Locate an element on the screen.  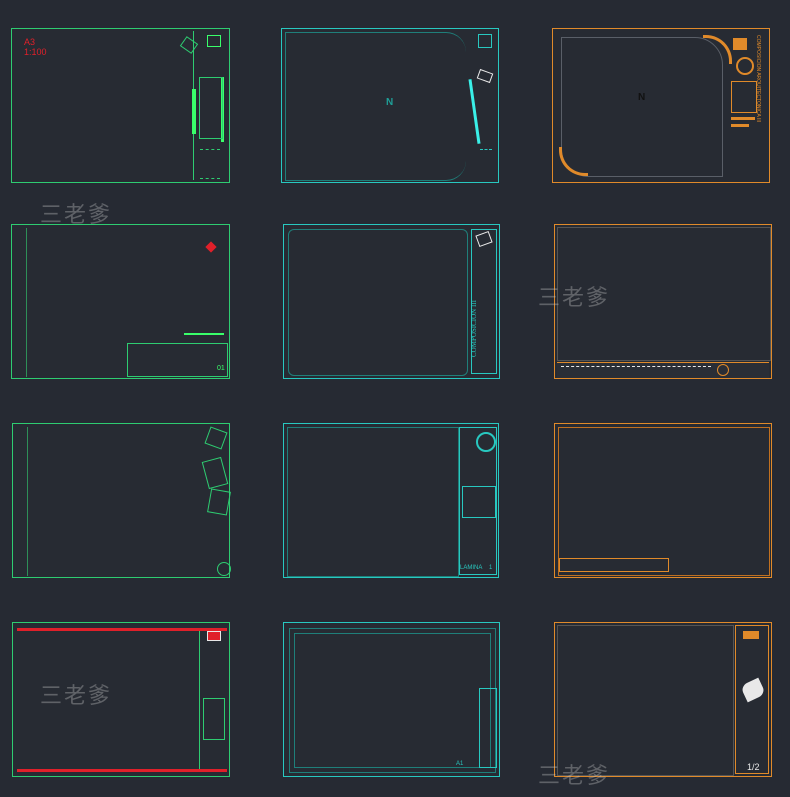
sheet-number: 01 is located at coordinates (221, 368).